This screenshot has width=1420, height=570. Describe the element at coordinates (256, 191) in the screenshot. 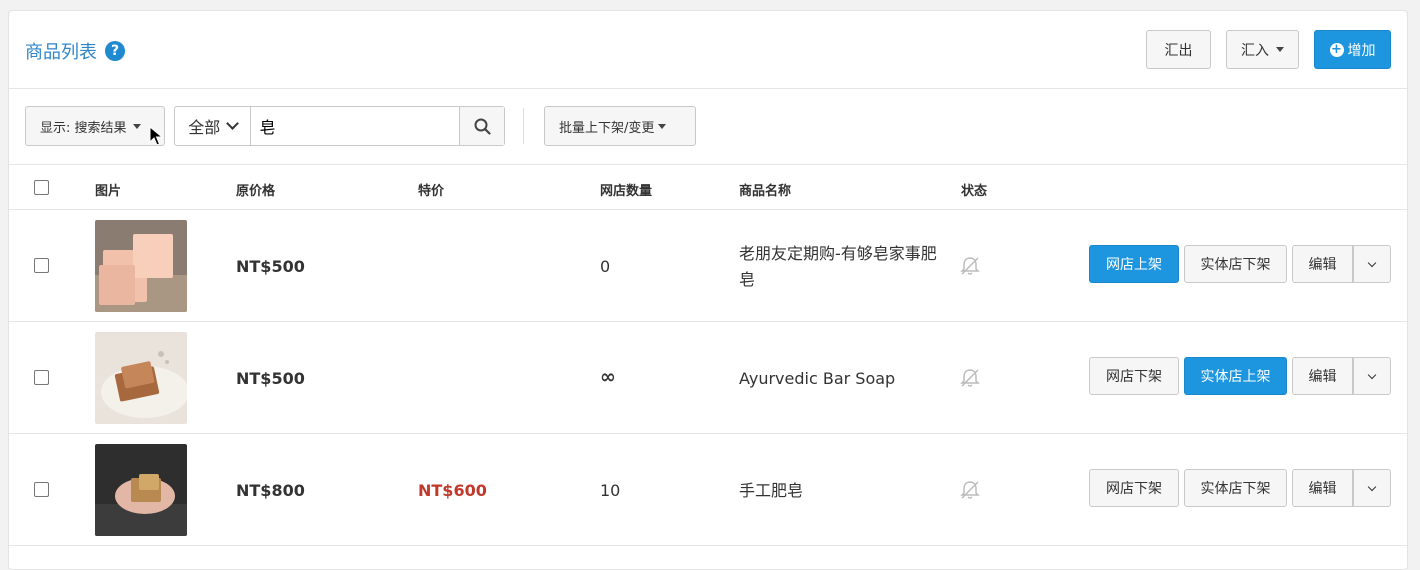

I see `col-original-price: 原价格` at that location.